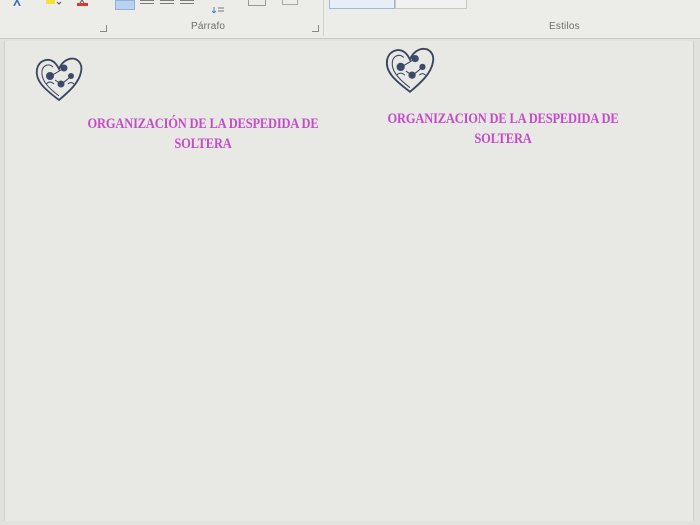 This screenshot has height=525, width=700. Describe the element at coordinates (83, 3) in the screenshot. I see `font-color-icon` at that location.